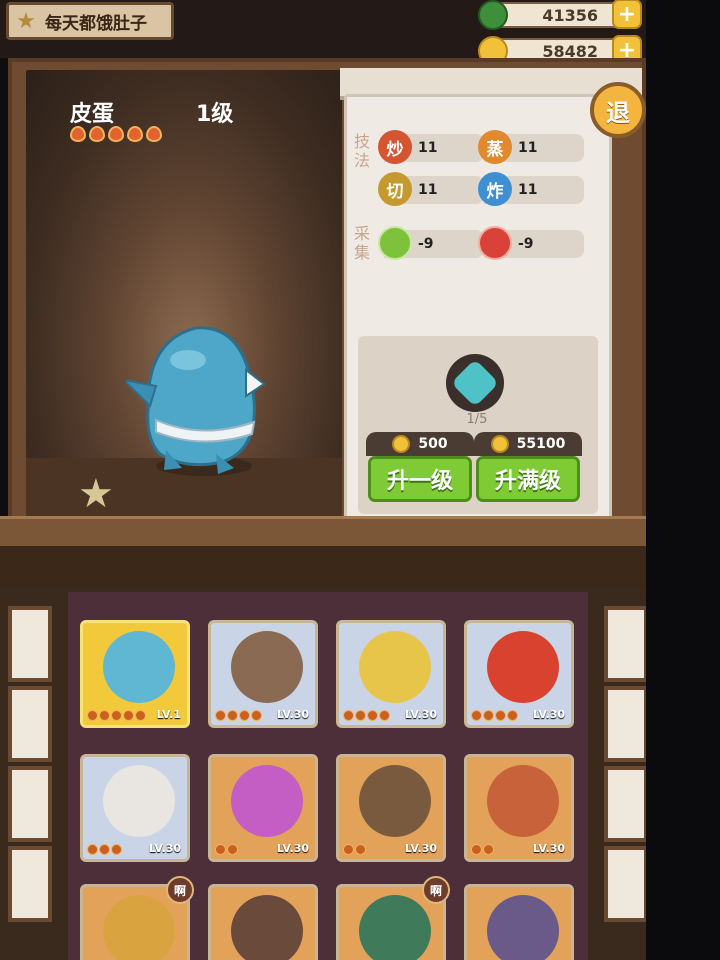  I want to click on stir-fry-icon: 炒, so click(395, 147).